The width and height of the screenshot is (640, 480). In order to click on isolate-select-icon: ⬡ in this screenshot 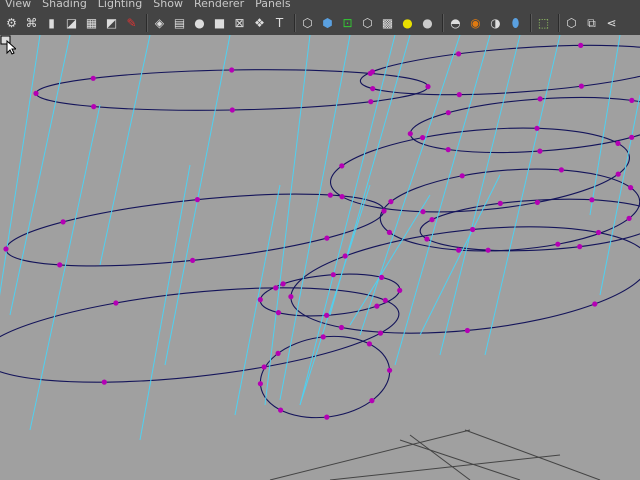, I will do `click(307, 23)`.